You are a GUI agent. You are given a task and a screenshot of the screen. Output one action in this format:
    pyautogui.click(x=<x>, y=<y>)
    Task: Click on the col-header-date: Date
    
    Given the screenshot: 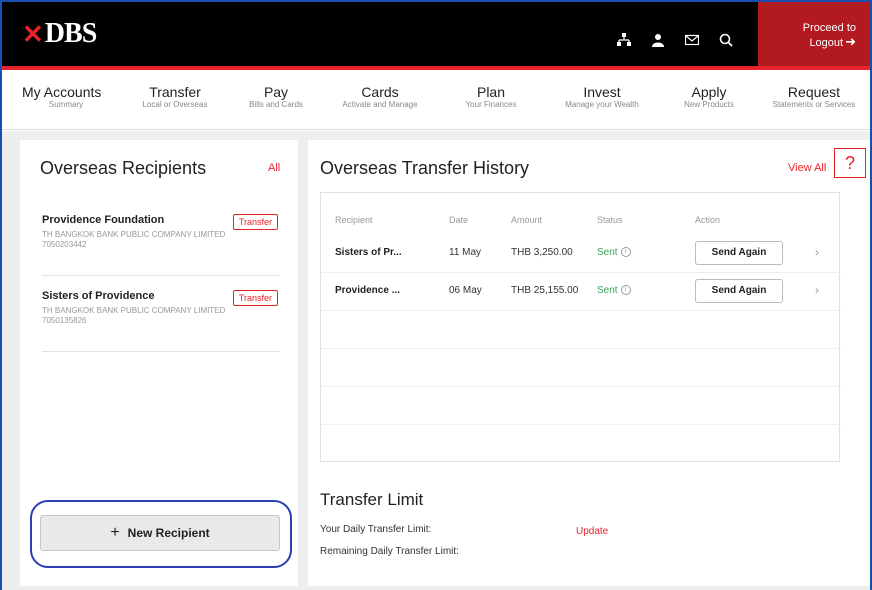 What is the action you would take?
    pyautogui.click(x=459, y=220)
    